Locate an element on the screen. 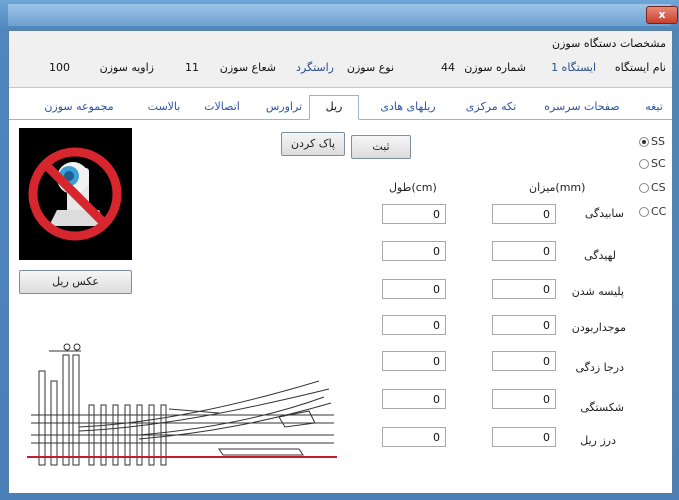 The image size is (679, 500). tab-rail: ریل is located at coordinates (334, 107).